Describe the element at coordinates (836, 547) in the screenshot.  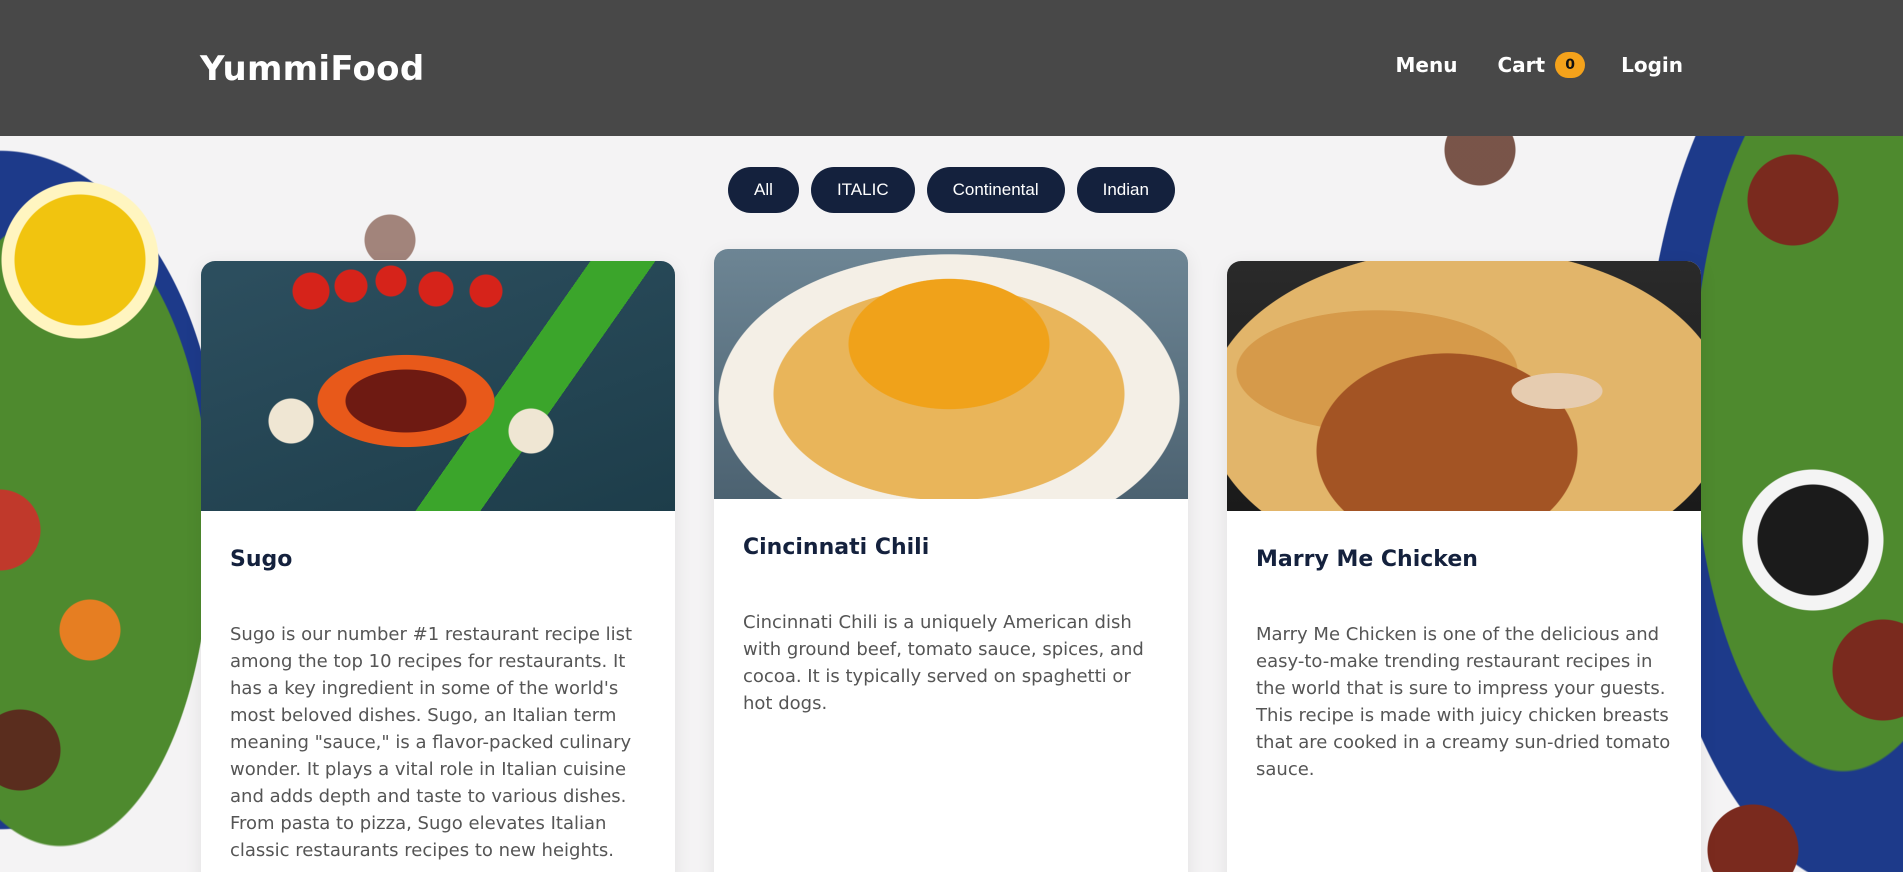
I see `recipe-title: Cincinnati Chili` at that location.